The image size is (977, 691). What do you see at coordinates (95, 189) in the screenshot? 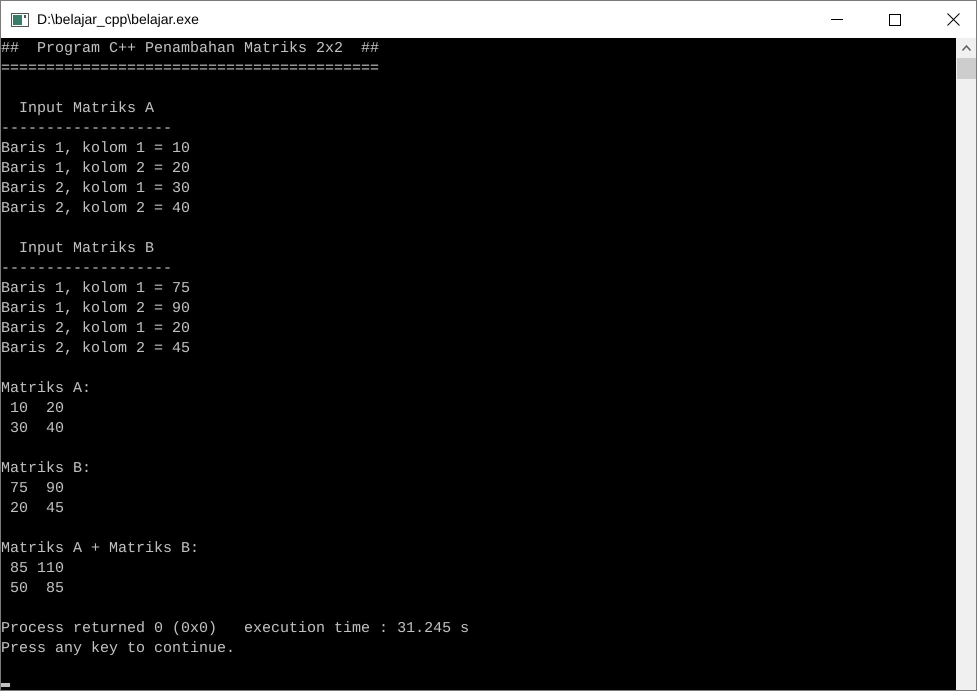
I see `console-line: Baris 2, kolom 1 = 30` at bounding box center [95, 189].